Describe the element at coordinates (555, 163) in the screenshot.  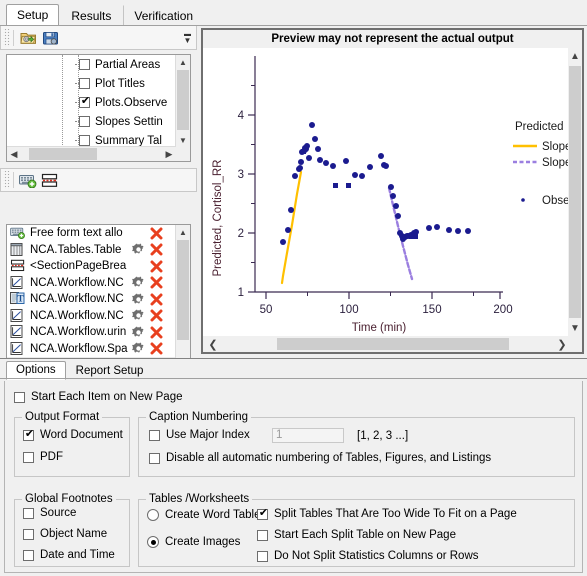
I see `svg-text: Slope 2` at that location.